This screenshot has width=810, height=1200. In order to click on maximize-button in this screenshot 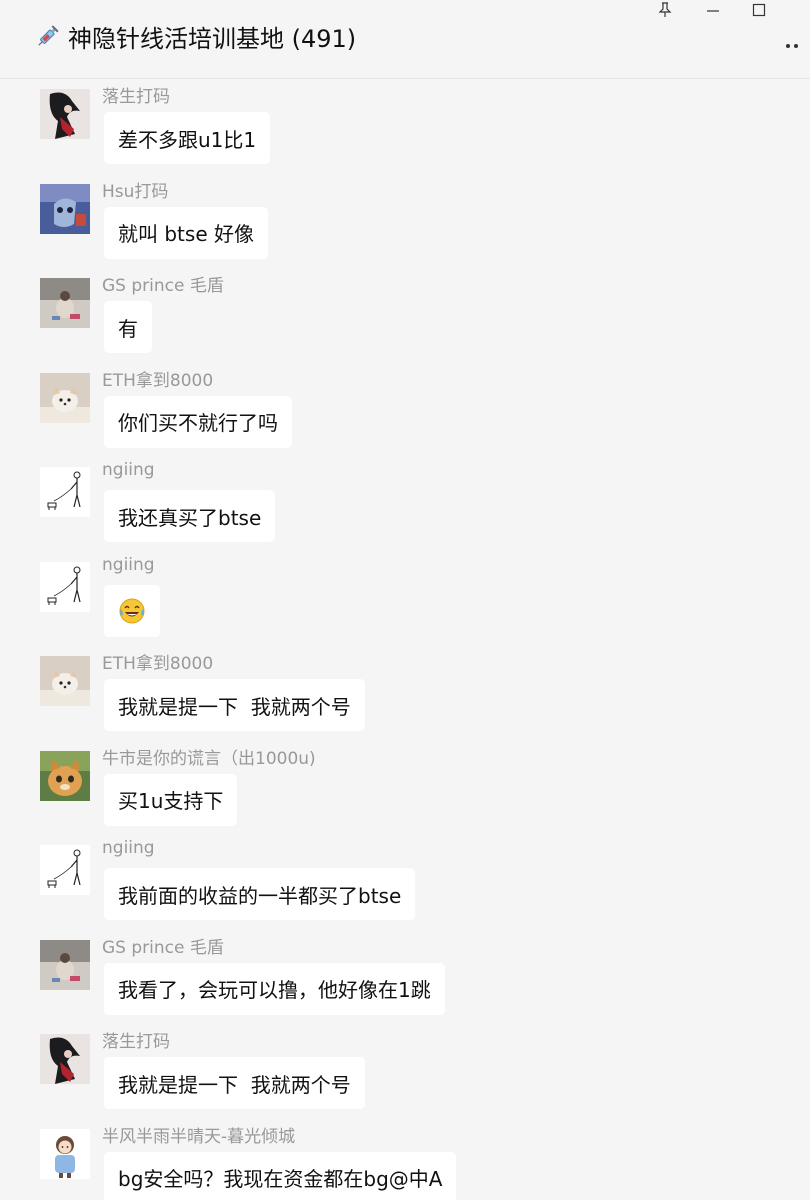, I will do `click(759, 10)`.